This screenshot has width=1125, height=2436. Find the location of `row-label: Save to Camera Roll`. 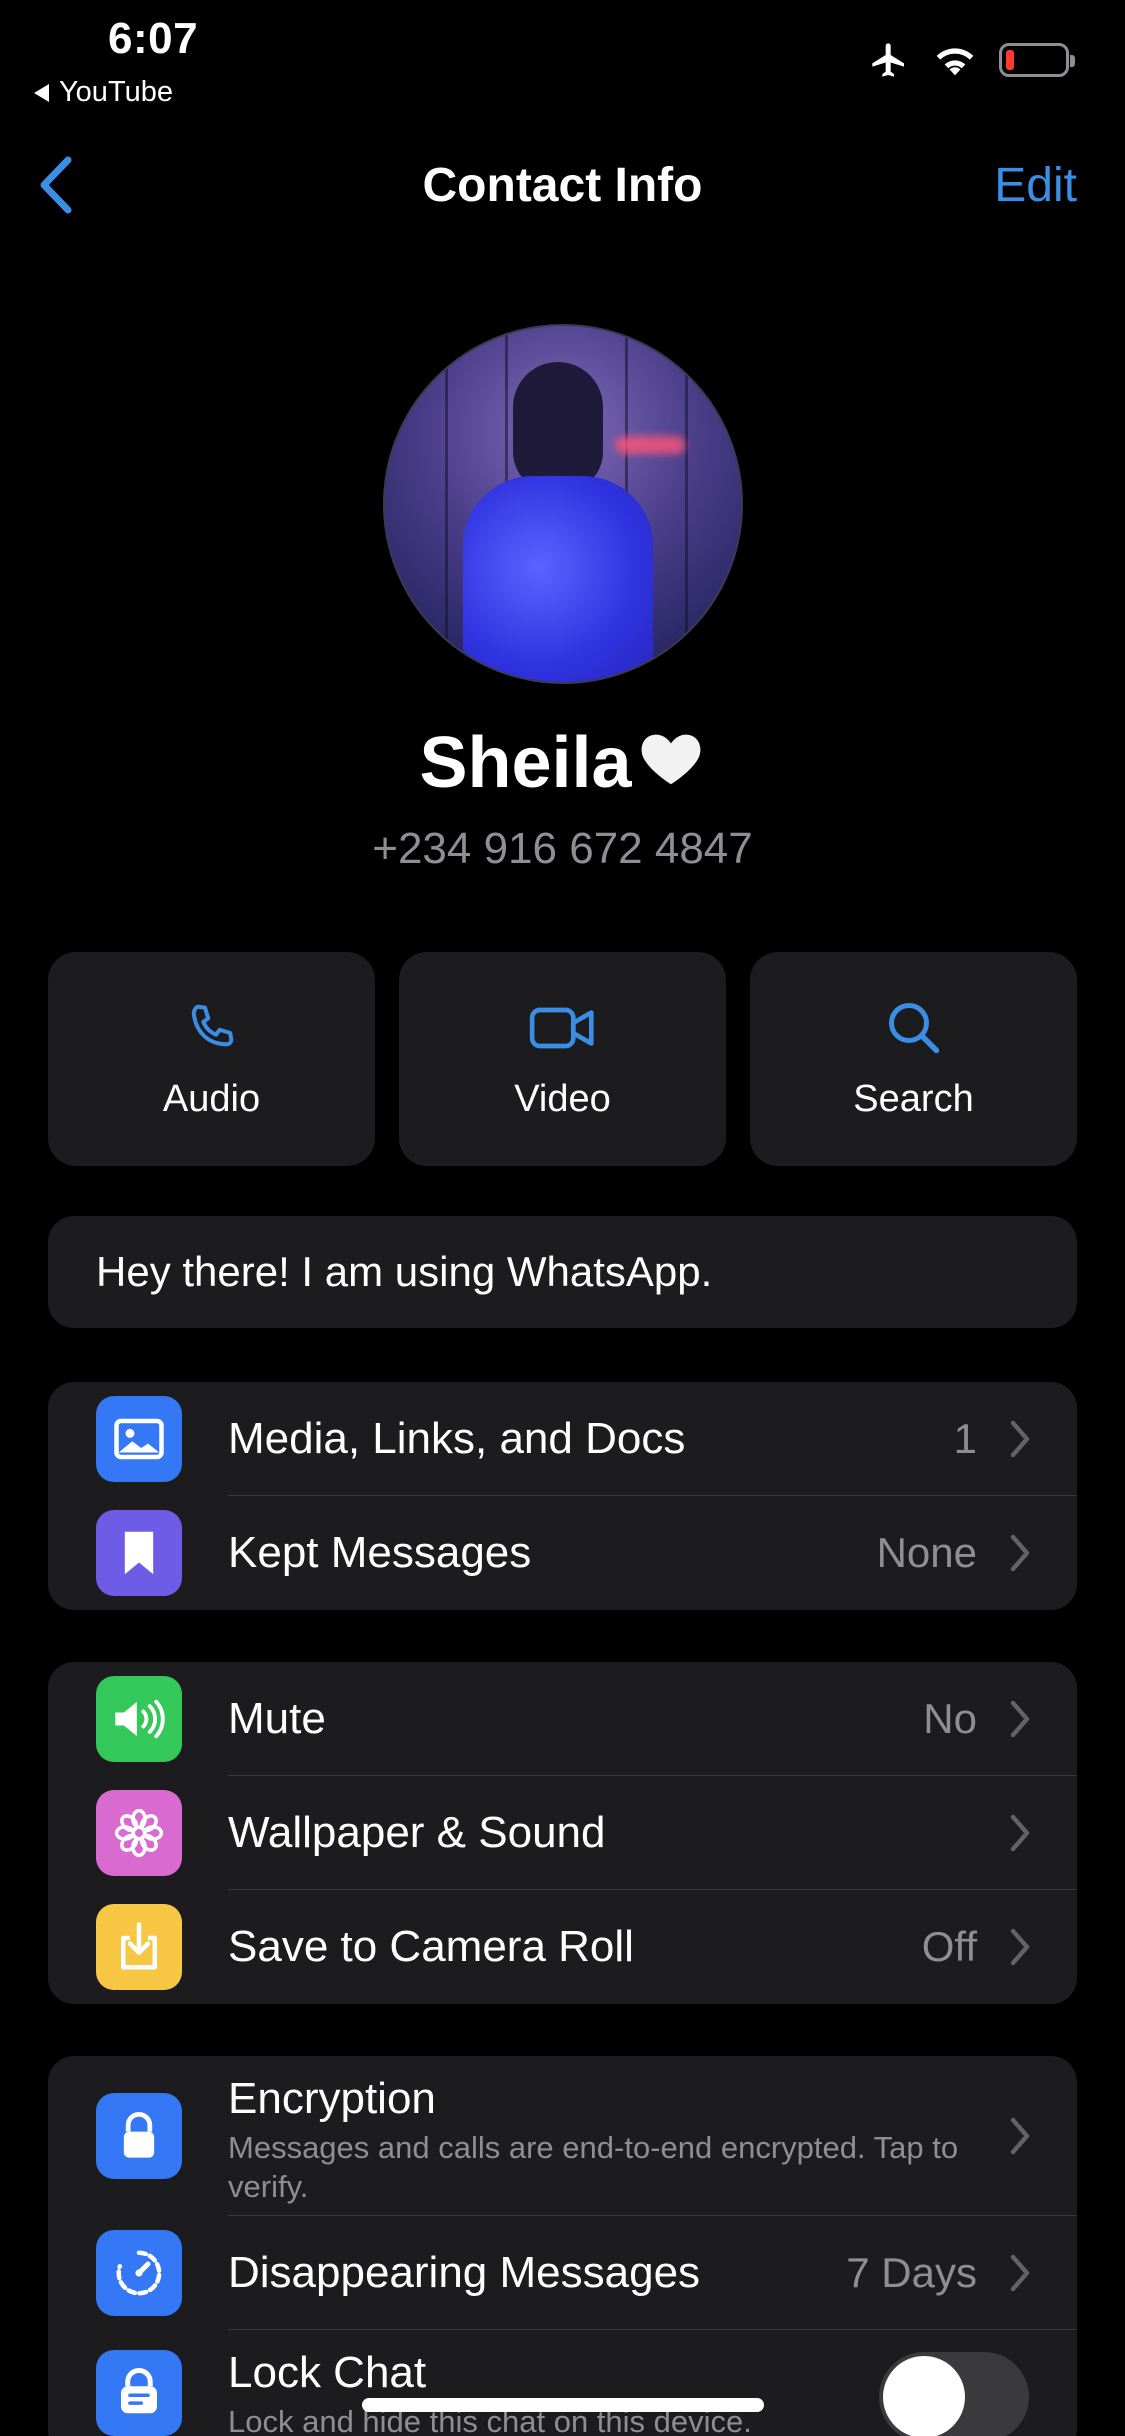

row-label: Save to Camera Roll is located at coordinates (431, 1946).